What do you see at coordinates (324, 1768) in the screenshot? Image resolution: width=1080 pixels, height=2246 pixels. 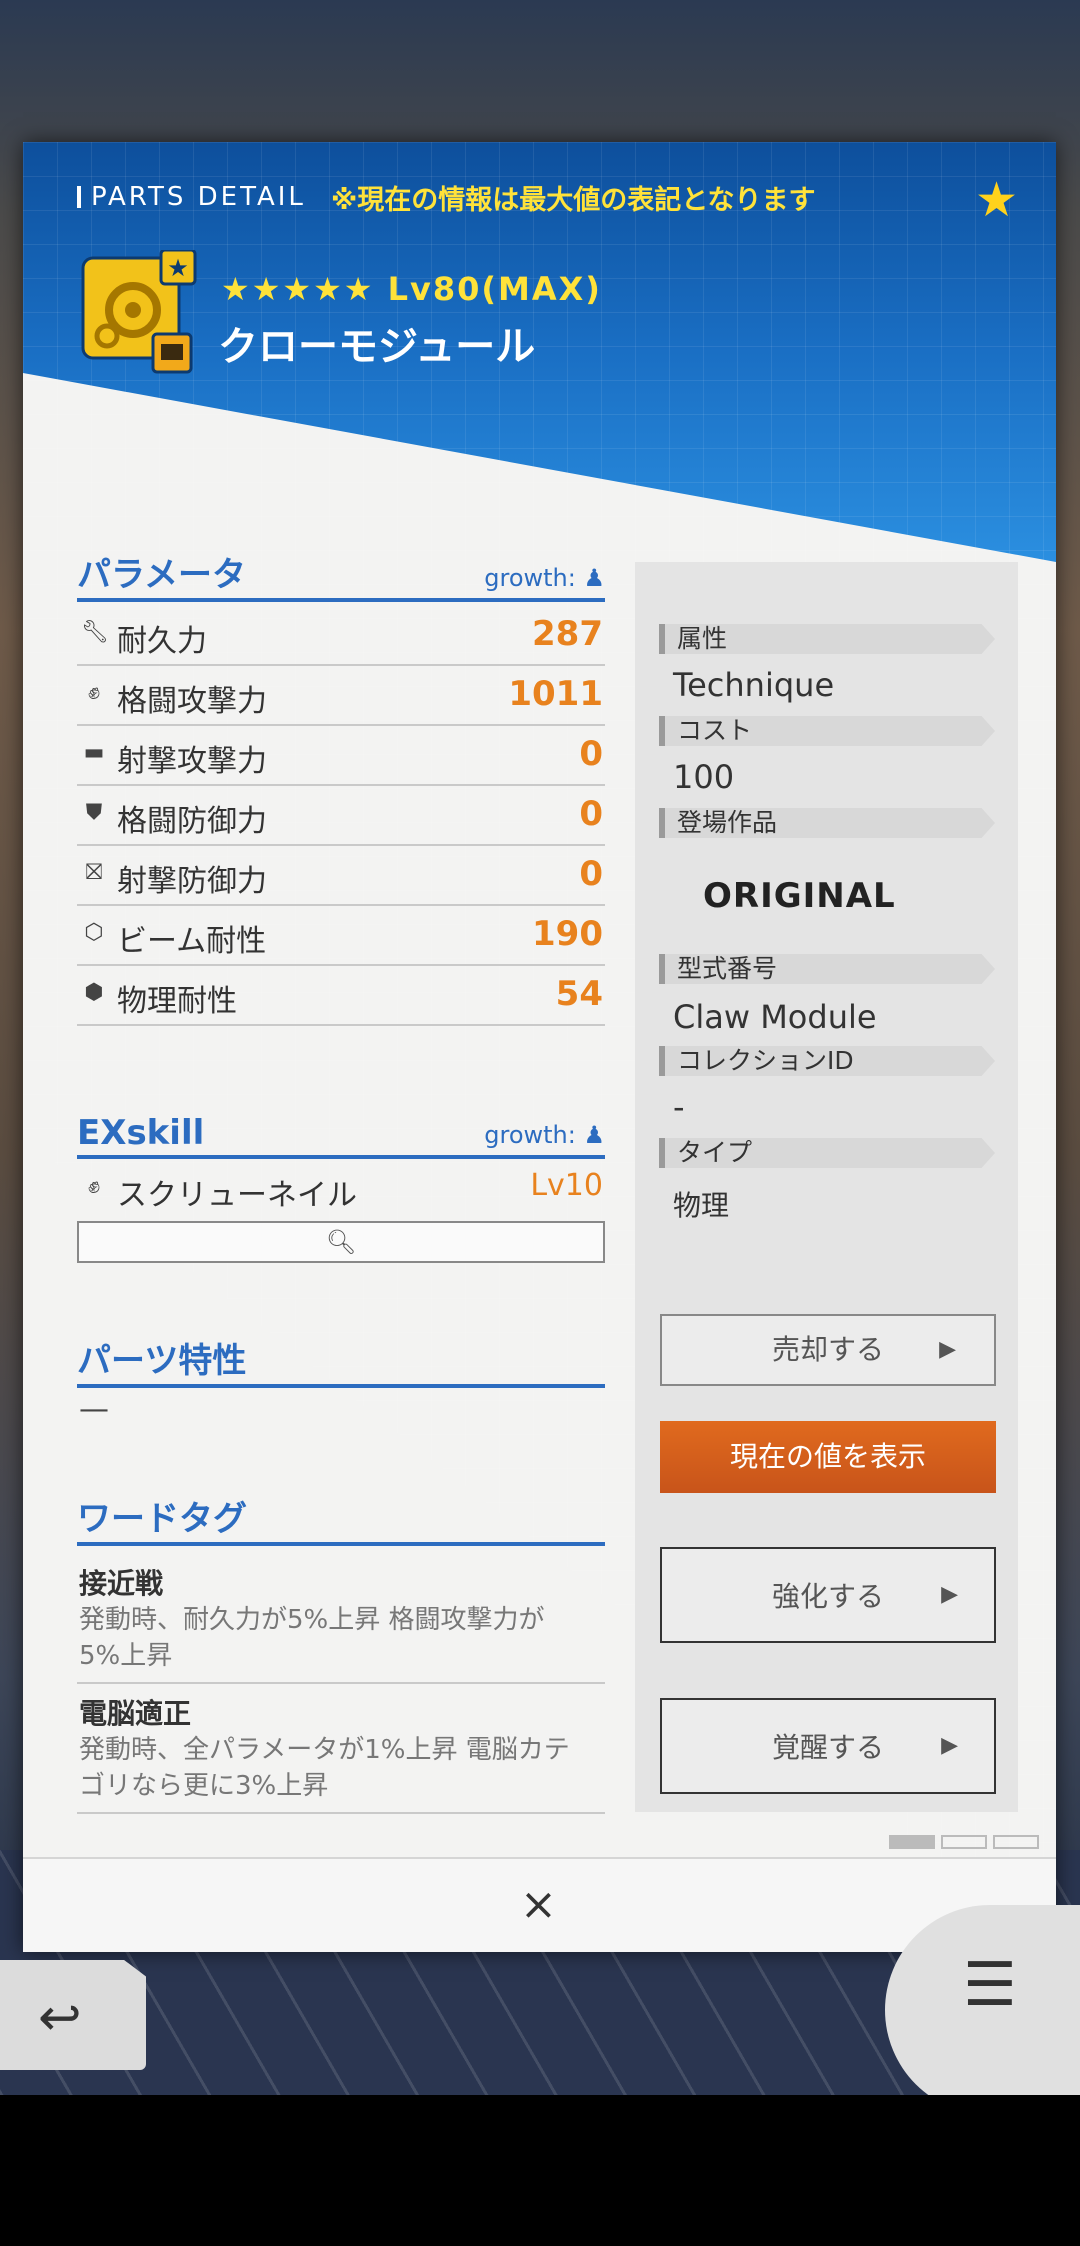 I see `wordtag-desc: 発動時、全パラメータが1%上昇 電脳カテゴリなら更に3%上昇` at bounding box center [324, 1768].